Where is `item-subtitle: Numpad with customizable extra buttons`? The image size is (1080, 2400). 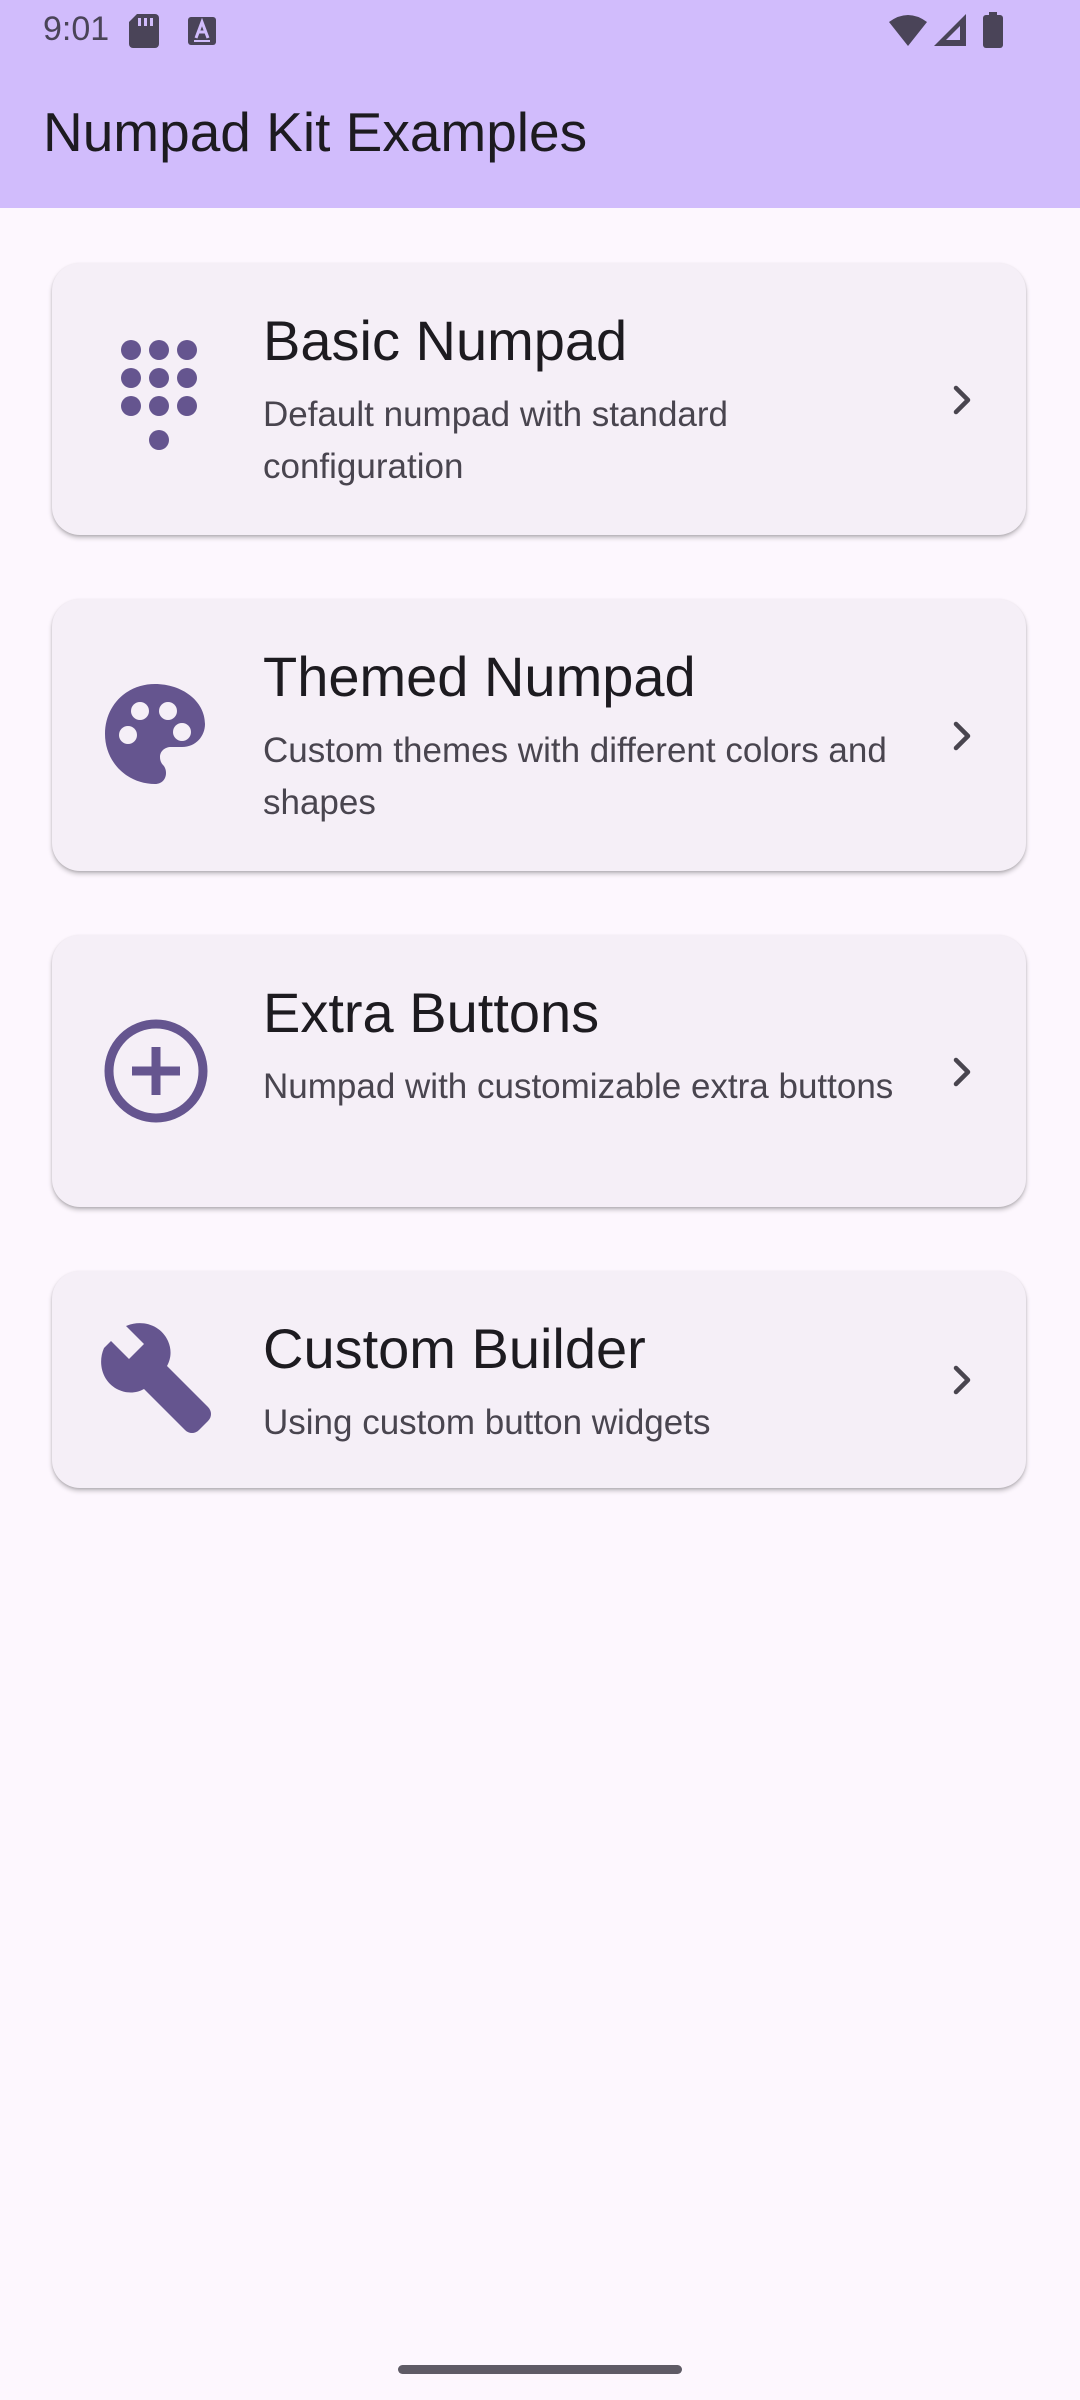
item-subtitle: Numpad with customizable extra buttons is located at coordinates (578, 1086).